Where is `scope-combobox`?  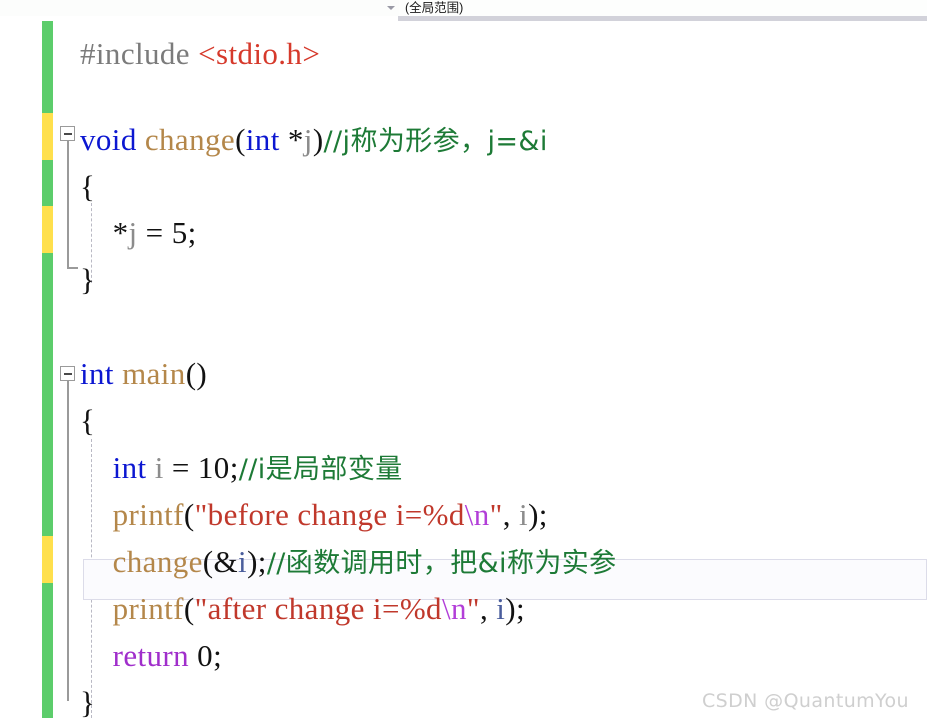
scope-combobox is located at coordinates (199, 8).